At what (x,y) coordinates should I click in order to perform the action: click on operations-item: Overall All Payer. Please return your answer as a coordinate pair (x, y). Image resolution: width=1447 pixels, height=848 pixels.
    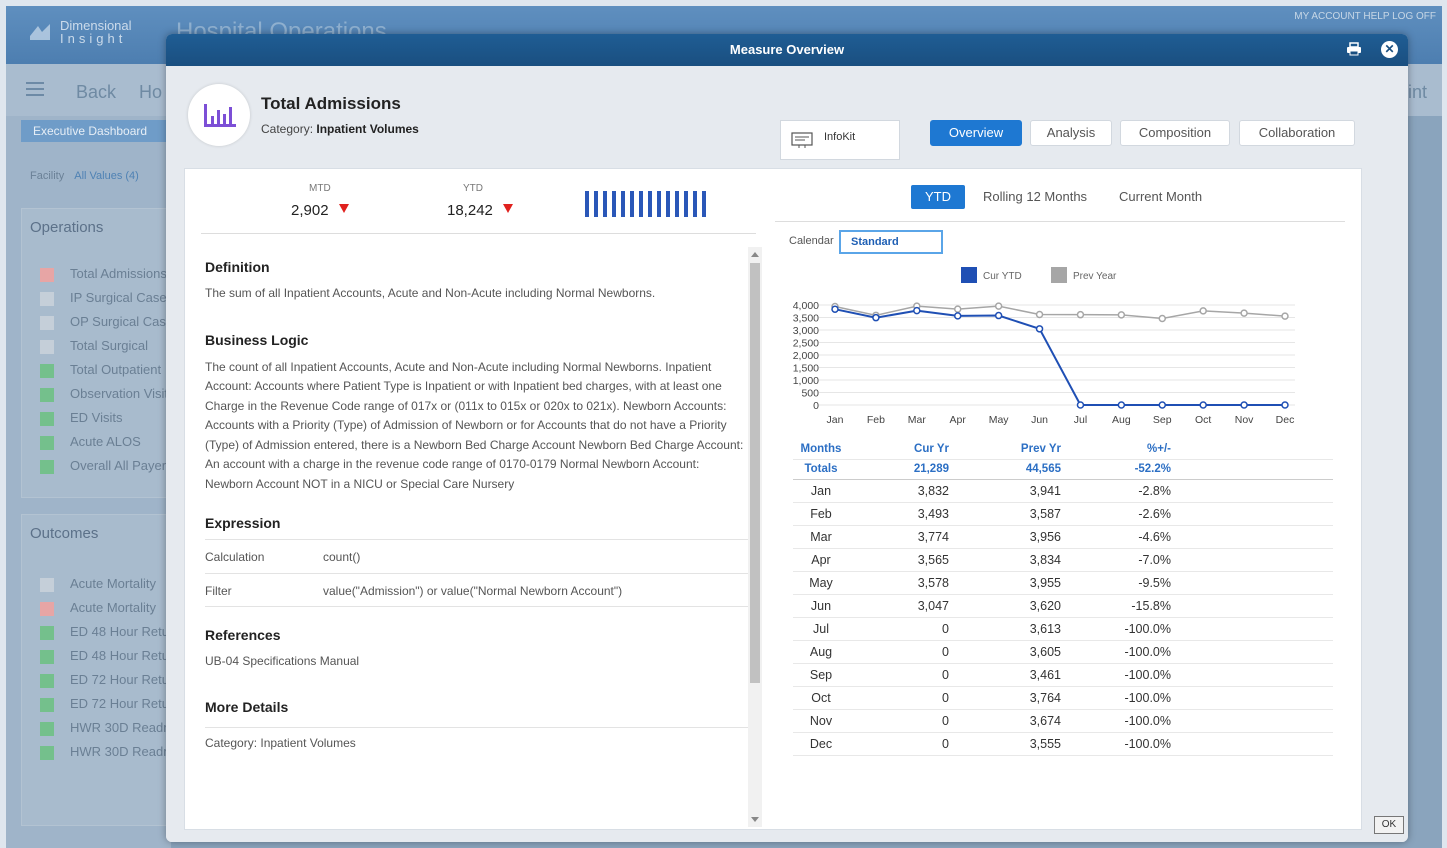
    Looking at the image, I should click on (96, 466).